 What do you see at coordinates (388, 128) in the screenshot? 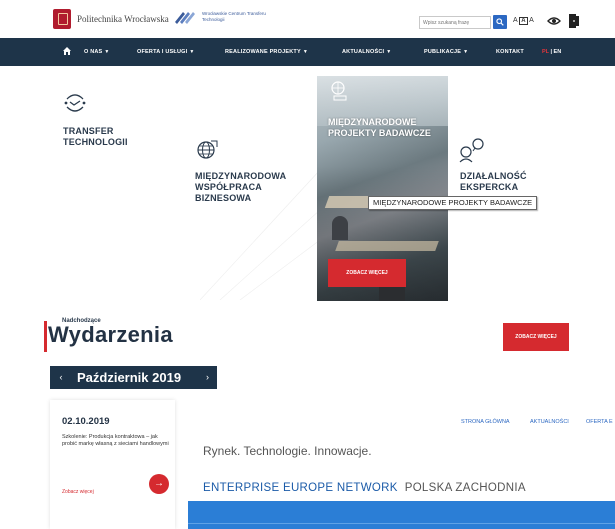
I see `featured-tile-title: MIĘDZYNARODOWE PROJEKTY BADAWCZE` at bounding box center [388, 128].